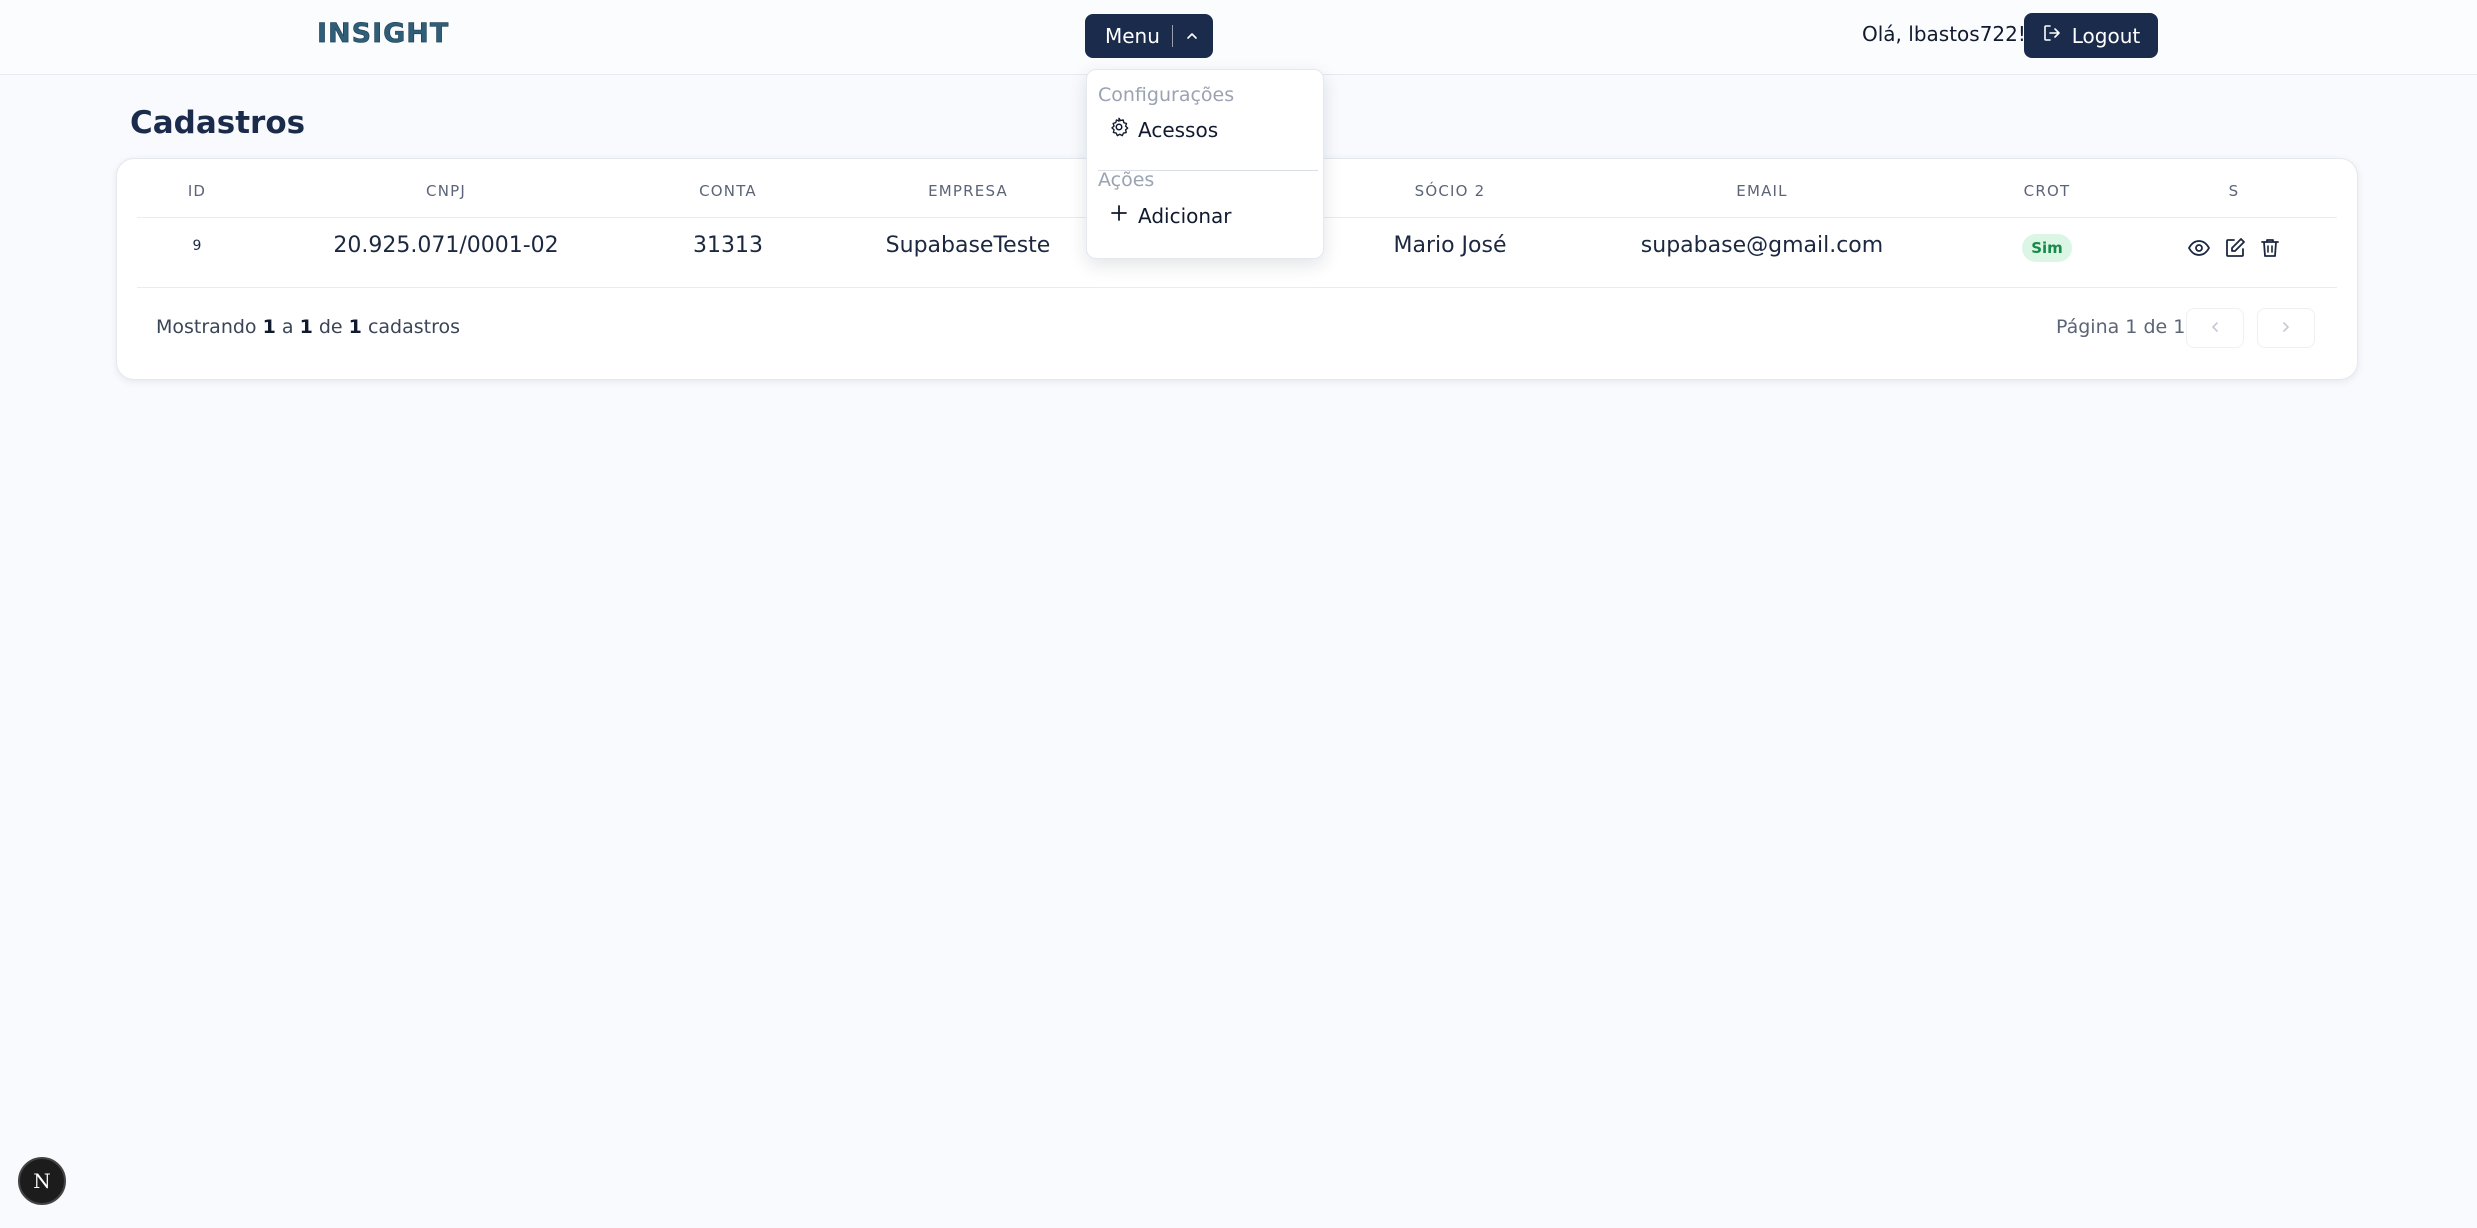 The height and width of the screenshot is (1228, 2477). I want to click on row-divider, so click(1237, 287).